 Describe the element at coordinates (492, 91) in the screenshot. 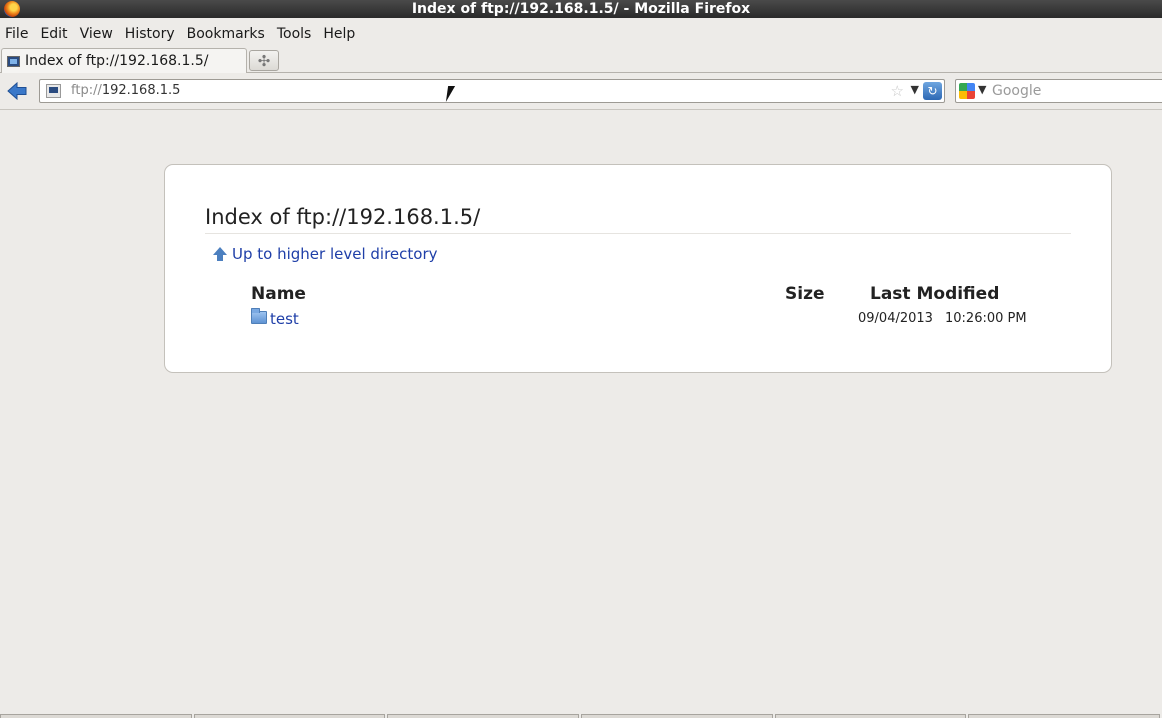

I see `url-bar: ftp://192.168.1.5 ☆ ▼ ↻` at that location.